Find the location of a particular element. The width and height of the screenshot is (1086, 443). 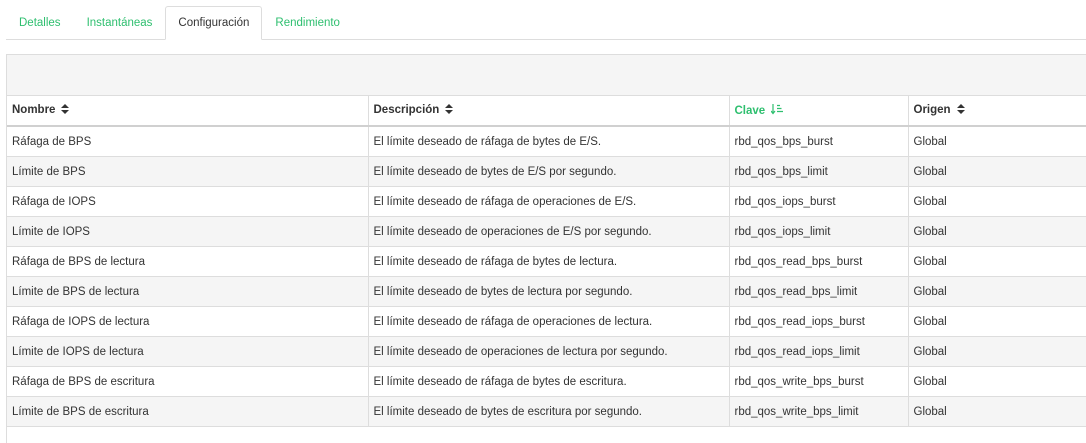

tab-detalles: Detalles is located at coordinates (40, 23).